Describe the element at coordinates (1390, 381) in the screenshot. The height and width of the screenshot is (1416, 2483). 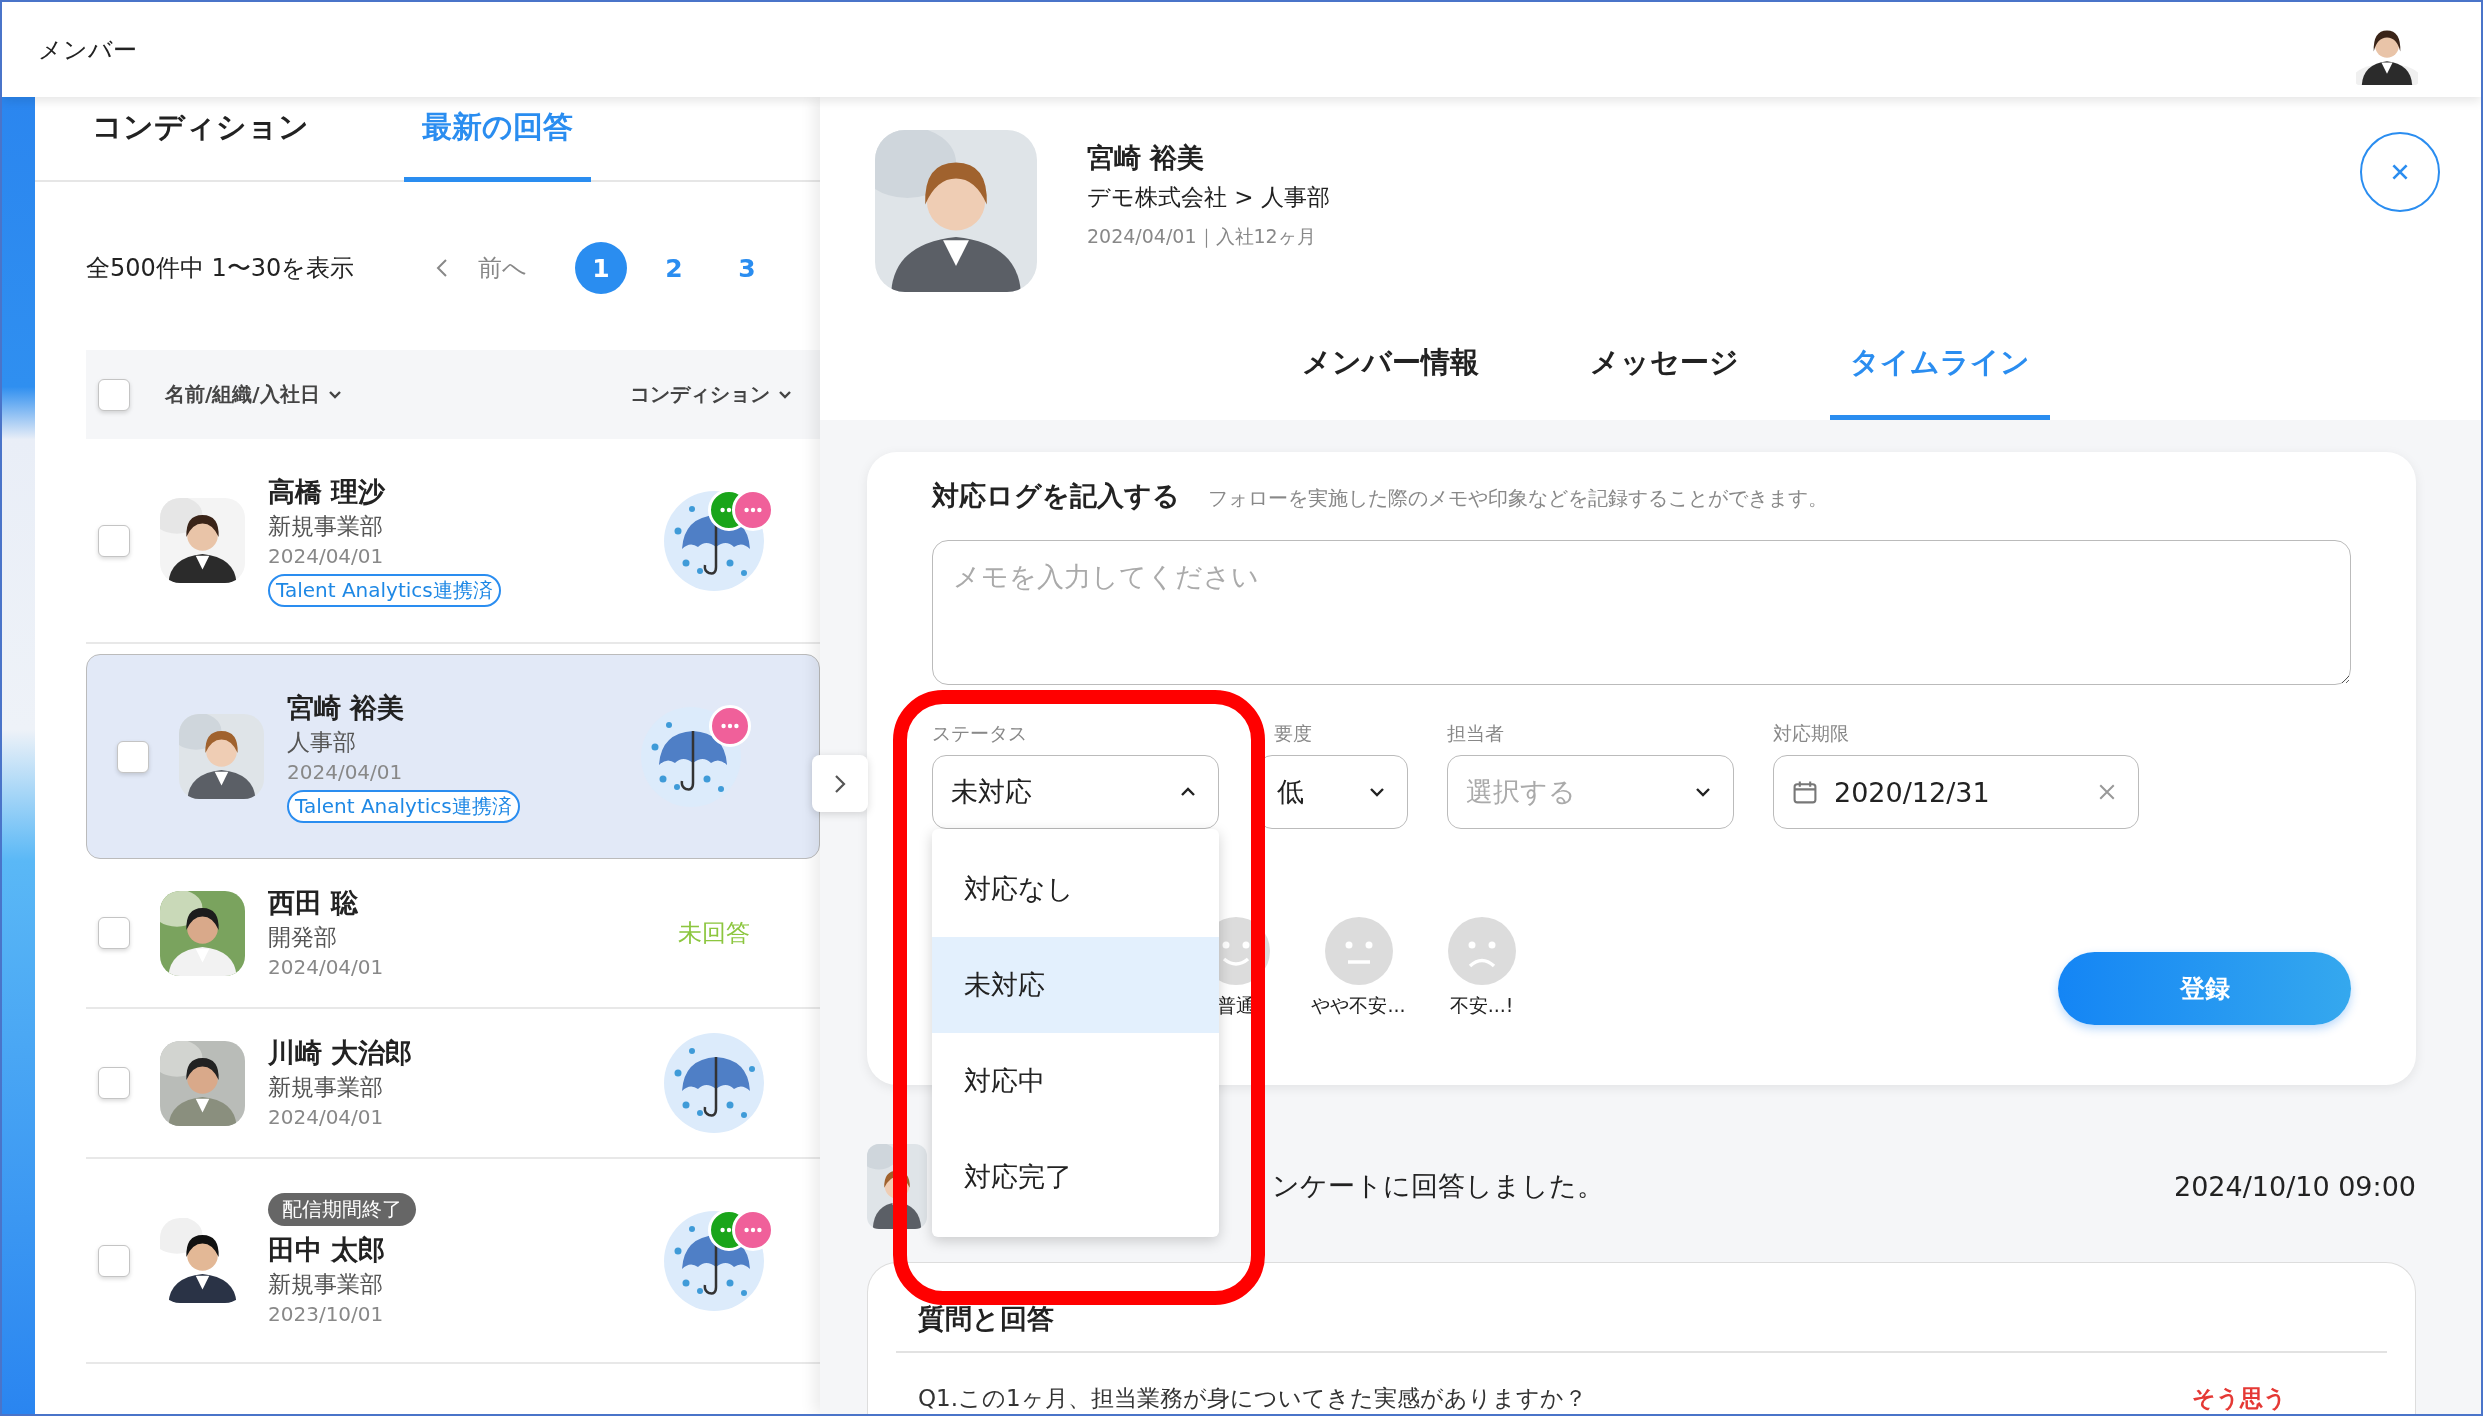
I see `detail-tab: メンバー情報` at that location.